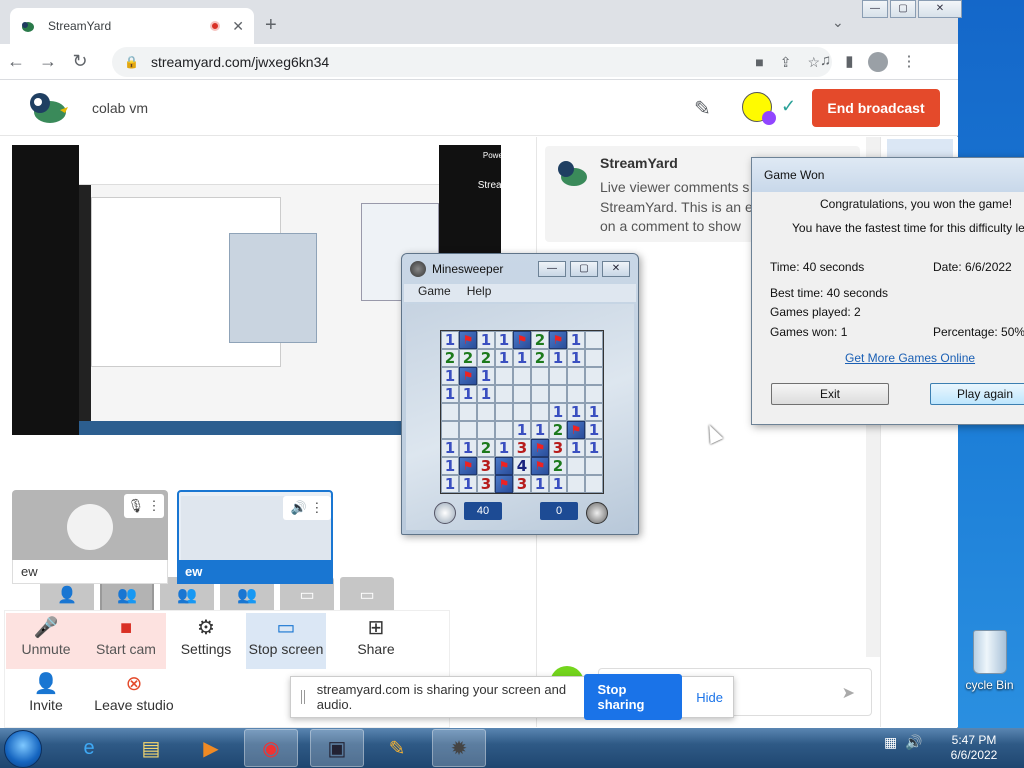 Image resolution: width=1024 pixels, height=768 pixels. Describe the element at coordinates (271, 748) in the screenshot. I see `chrome-icon: ◉` at that location.